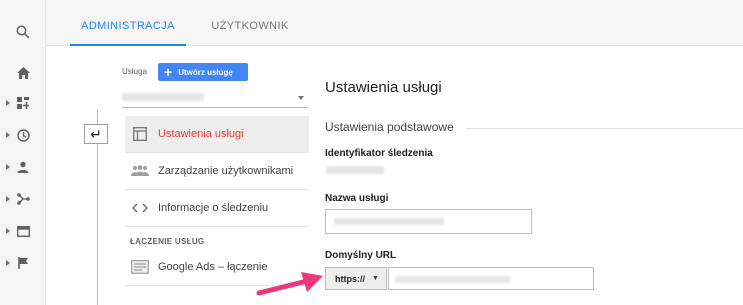 This screenshot has width=743, height=305. What do you see at coordinates (215, 99) in the screenshot?
I see `service-selector` at bounding box center [215, 99].